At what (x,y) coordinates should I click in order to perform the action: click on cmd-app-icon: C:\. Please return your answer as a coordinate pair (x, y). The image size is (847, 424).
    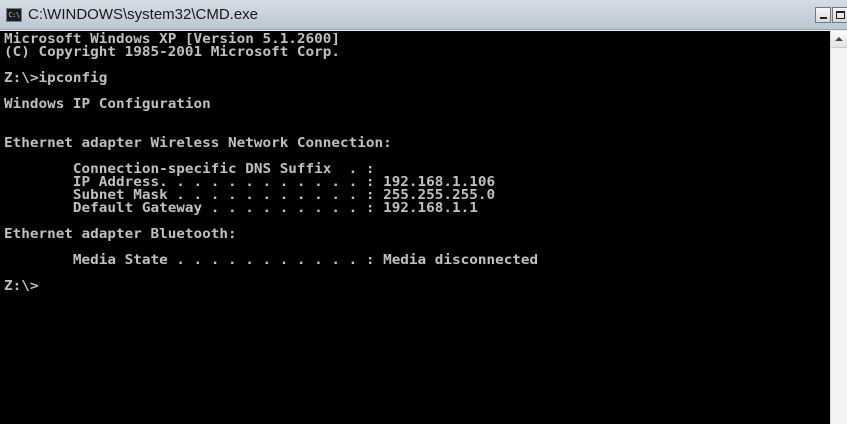
    Looking at the image, I should click on (14, 15).